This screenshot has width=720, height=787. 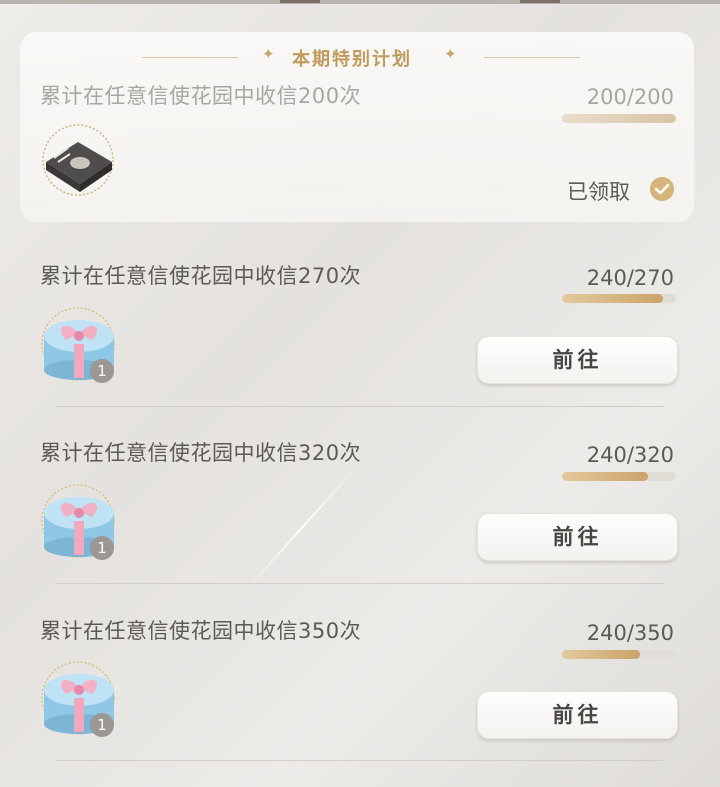 I want to click on section-title: 本期特别计划, so click(x=352, y=59).